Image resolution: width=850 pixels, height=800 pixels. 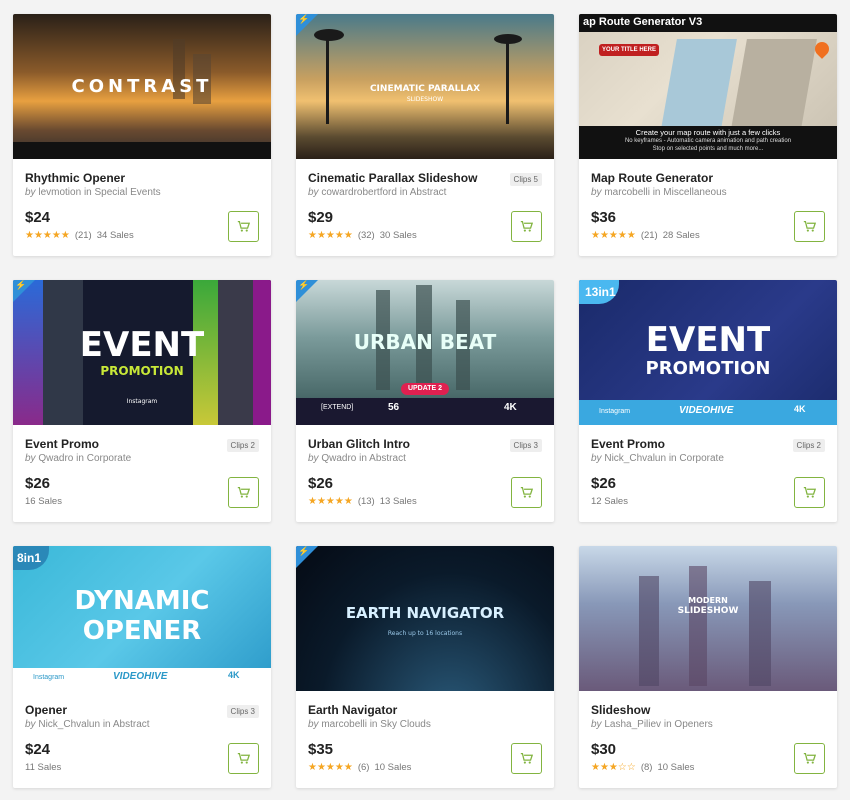 What do you see at coordinates (629, 50) in the screenshot?
I see `map-title-tag: YOUR TITLE HERE` at bounding box center [629, 50].